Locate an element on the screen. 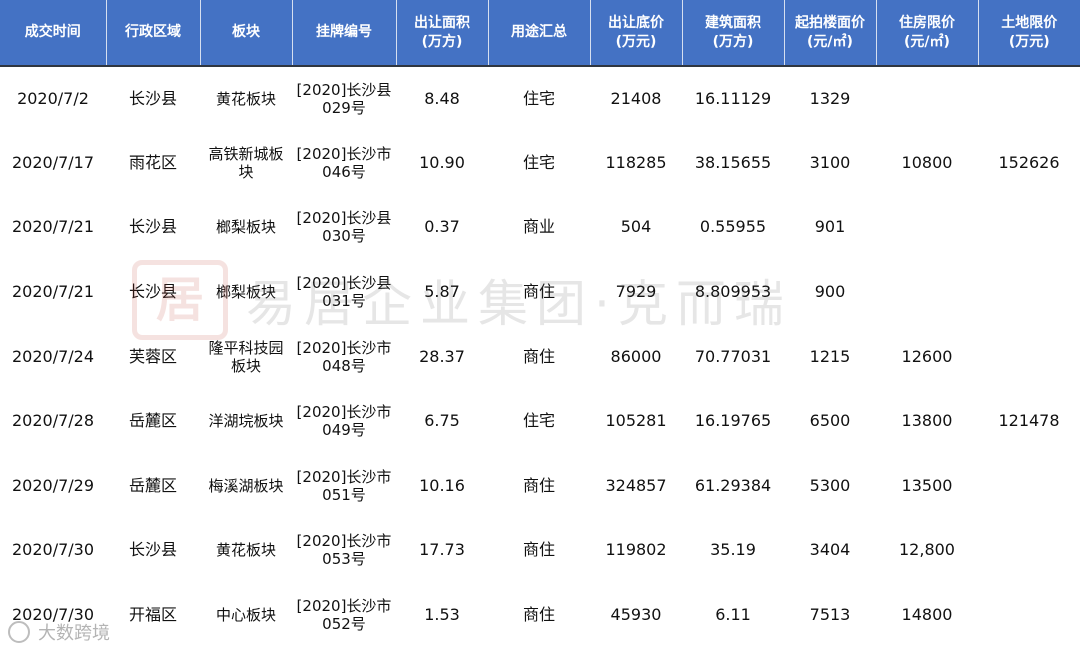  cell-listing-number: [2020]长沙县031号 is located at coordinates (344, 292).